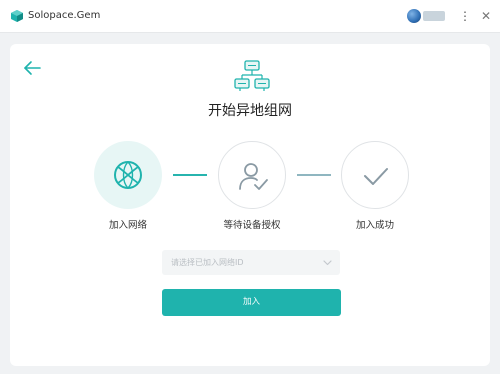 The width and height of the screenshot is (500, 374). I want to click on join-button: 加入, so click(251, 302).